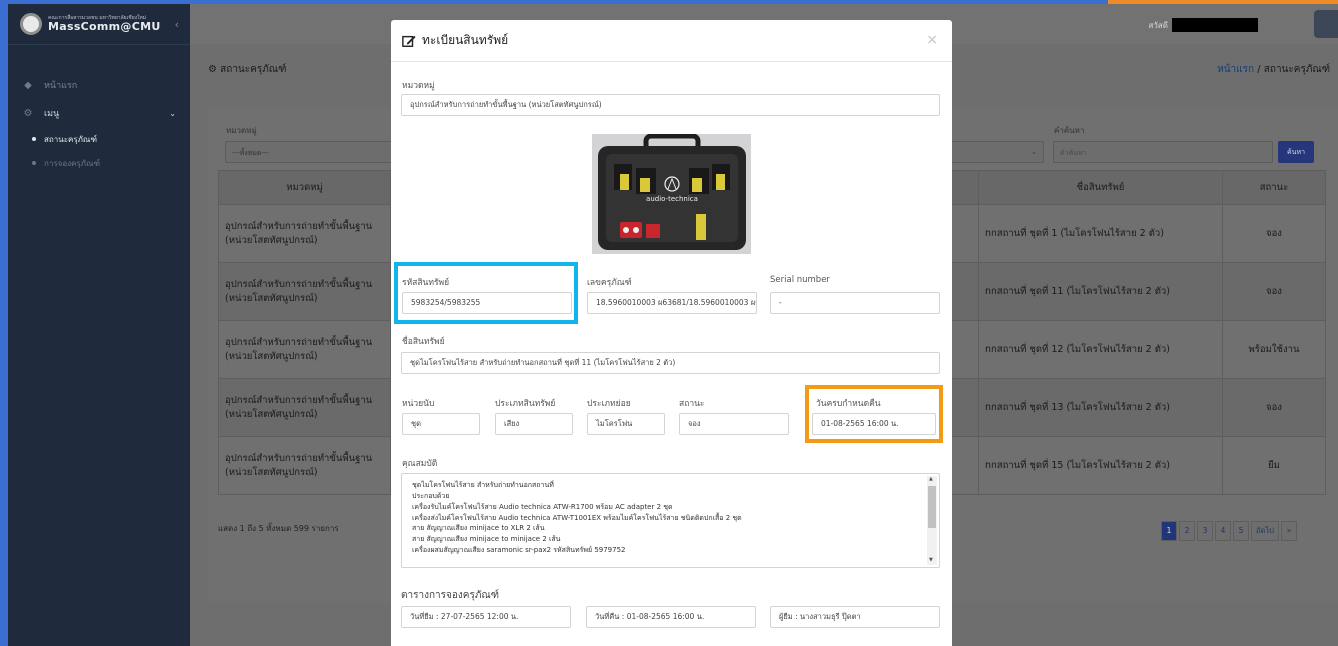 This screenshot has width=1338, height=646. What do you see at coordinates (1296, 152) in the screenshot?
I see `search-button: ค้นหา` at bounding box center [1296, 152].